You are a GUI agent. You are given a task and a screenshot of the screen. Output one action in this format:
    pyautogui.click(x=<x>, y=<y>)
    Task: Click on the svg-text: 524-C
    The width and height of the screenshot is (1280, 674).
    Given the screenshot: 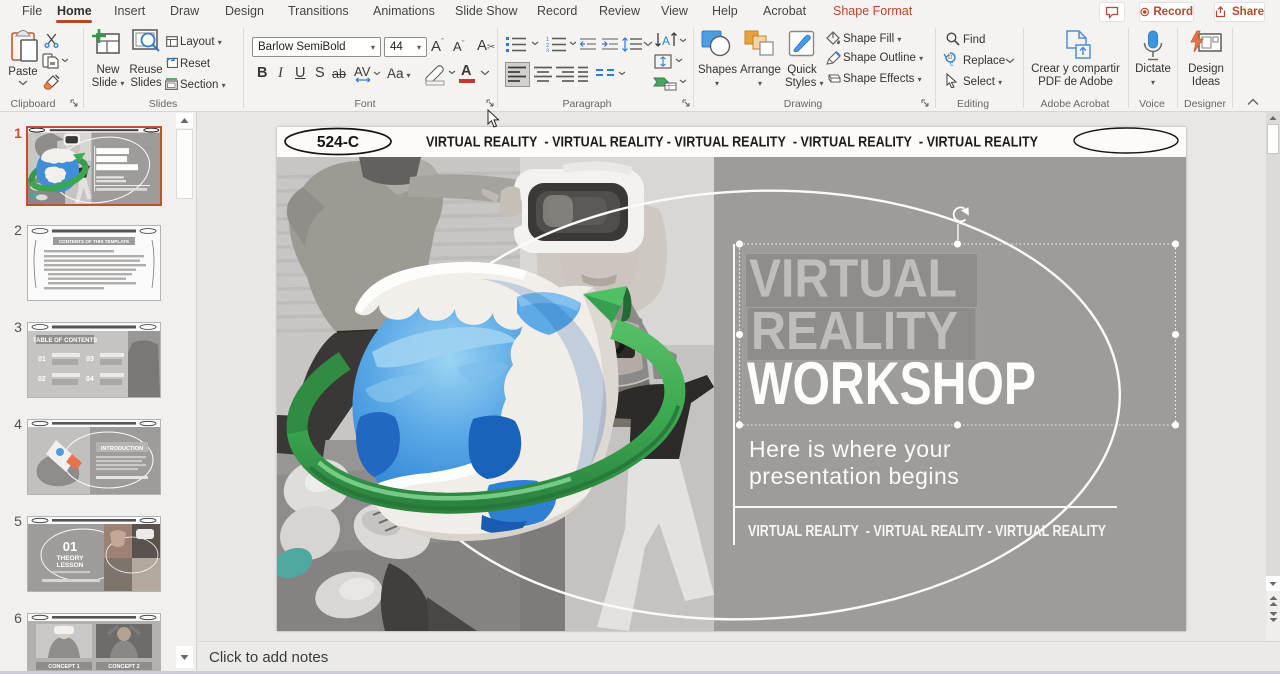 What is the action you would take?
    pyautogui.click(x=338, y=142)
    